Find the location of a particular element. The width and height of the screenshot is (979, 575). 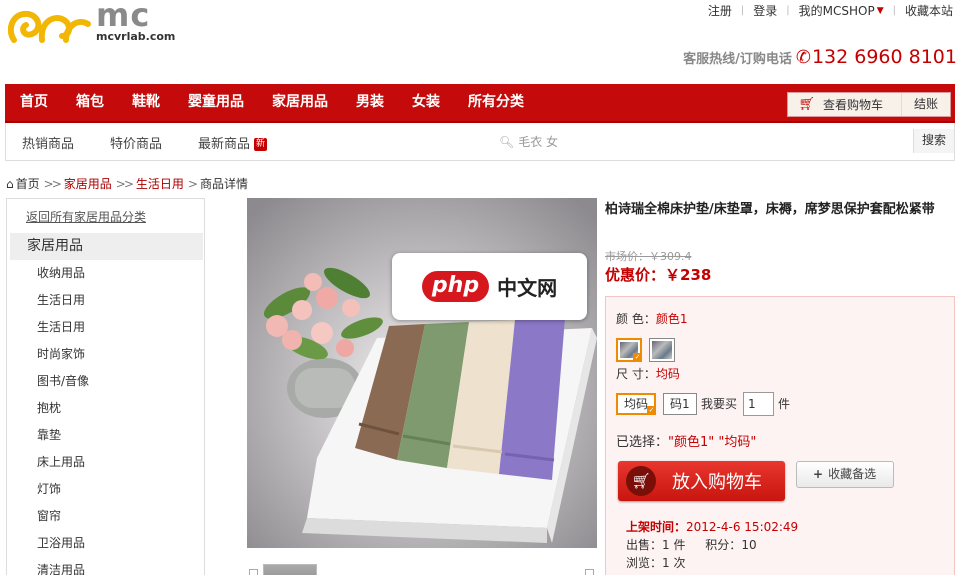

view-cart-button: 🛒︎ 查看购物车 is located at coordinates (845, 104).